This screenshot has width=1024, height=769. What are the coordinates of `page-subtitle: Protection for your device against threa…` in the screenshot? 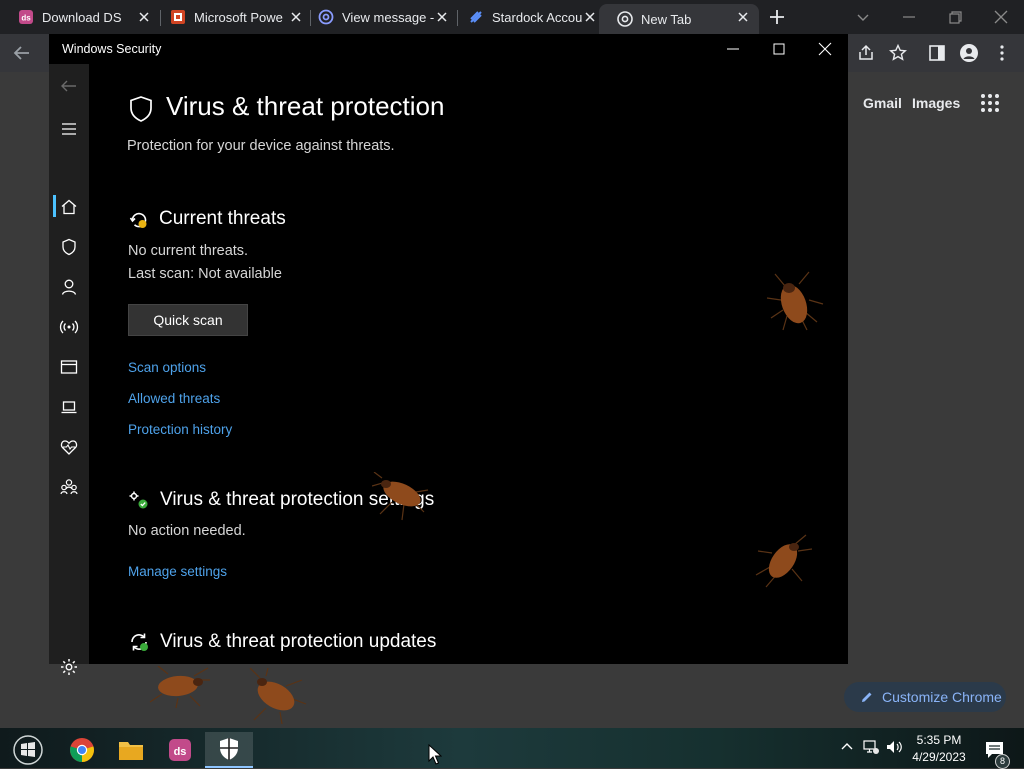 It's located at (261, 146).